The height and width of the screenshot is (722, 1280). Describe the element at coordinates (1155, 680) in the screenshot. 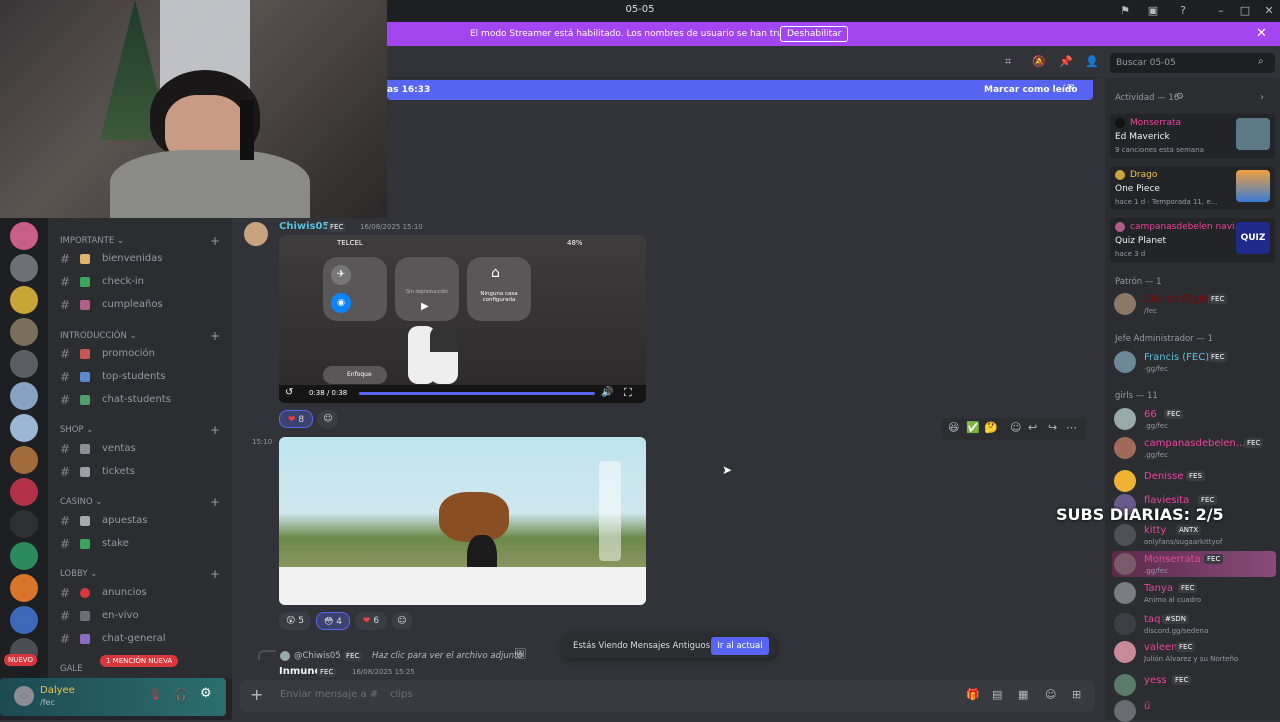

I see `member-name: yess` at that location.